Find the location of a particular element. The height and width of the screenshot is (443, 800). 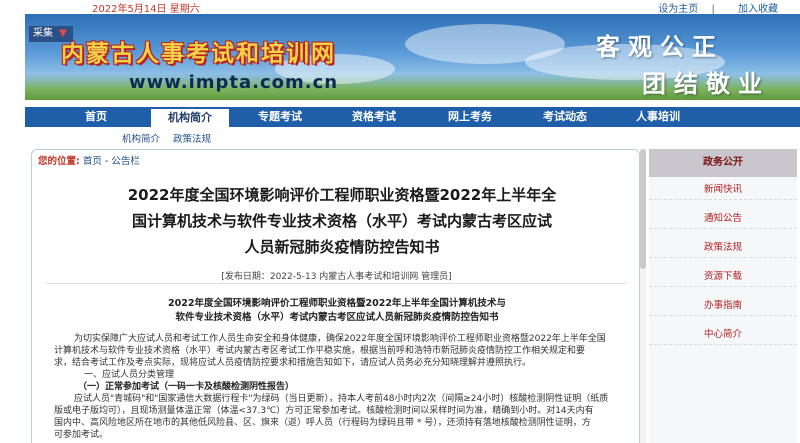

sidebar-heading: 政务公开 is located at coordinates (723, 163).